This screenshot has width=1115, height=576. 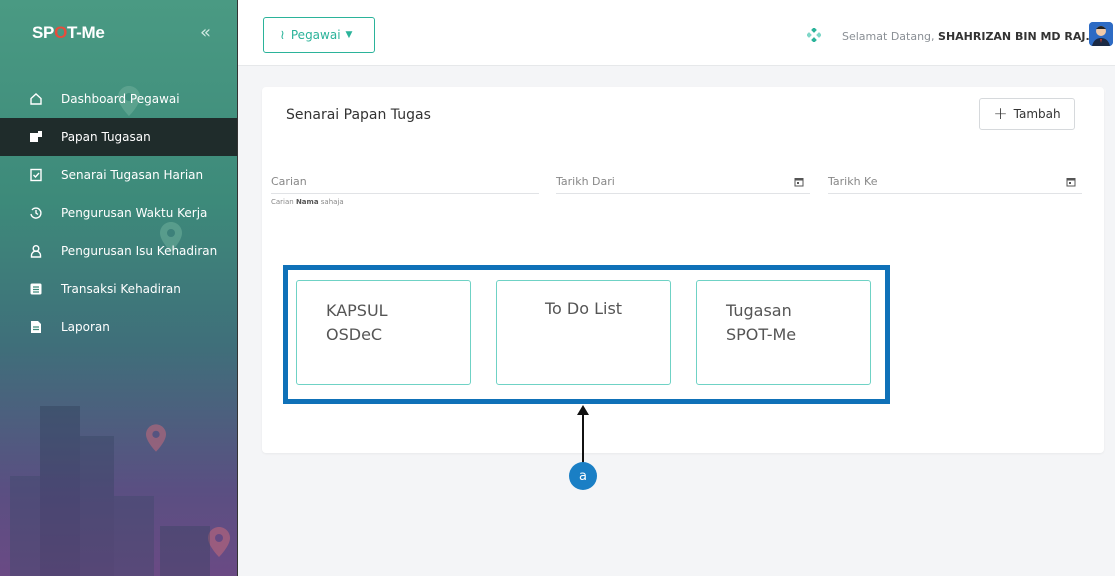 What do you see at coordinates (134, 213) in the screenshot?
I see `sidebar-item-label: Pengurusan Waktu Kerja` at bounding box center [134, 213].